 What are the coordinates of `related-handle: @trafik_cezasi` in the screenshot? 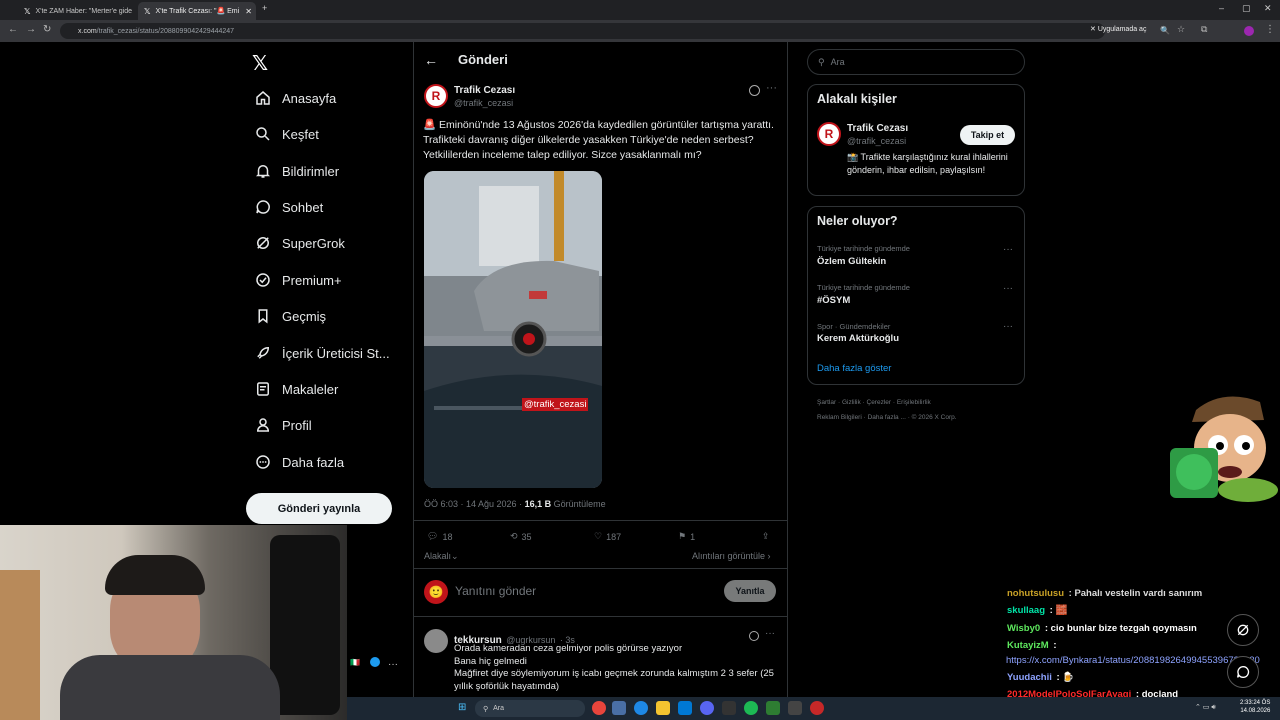 It's located at (876, 141).